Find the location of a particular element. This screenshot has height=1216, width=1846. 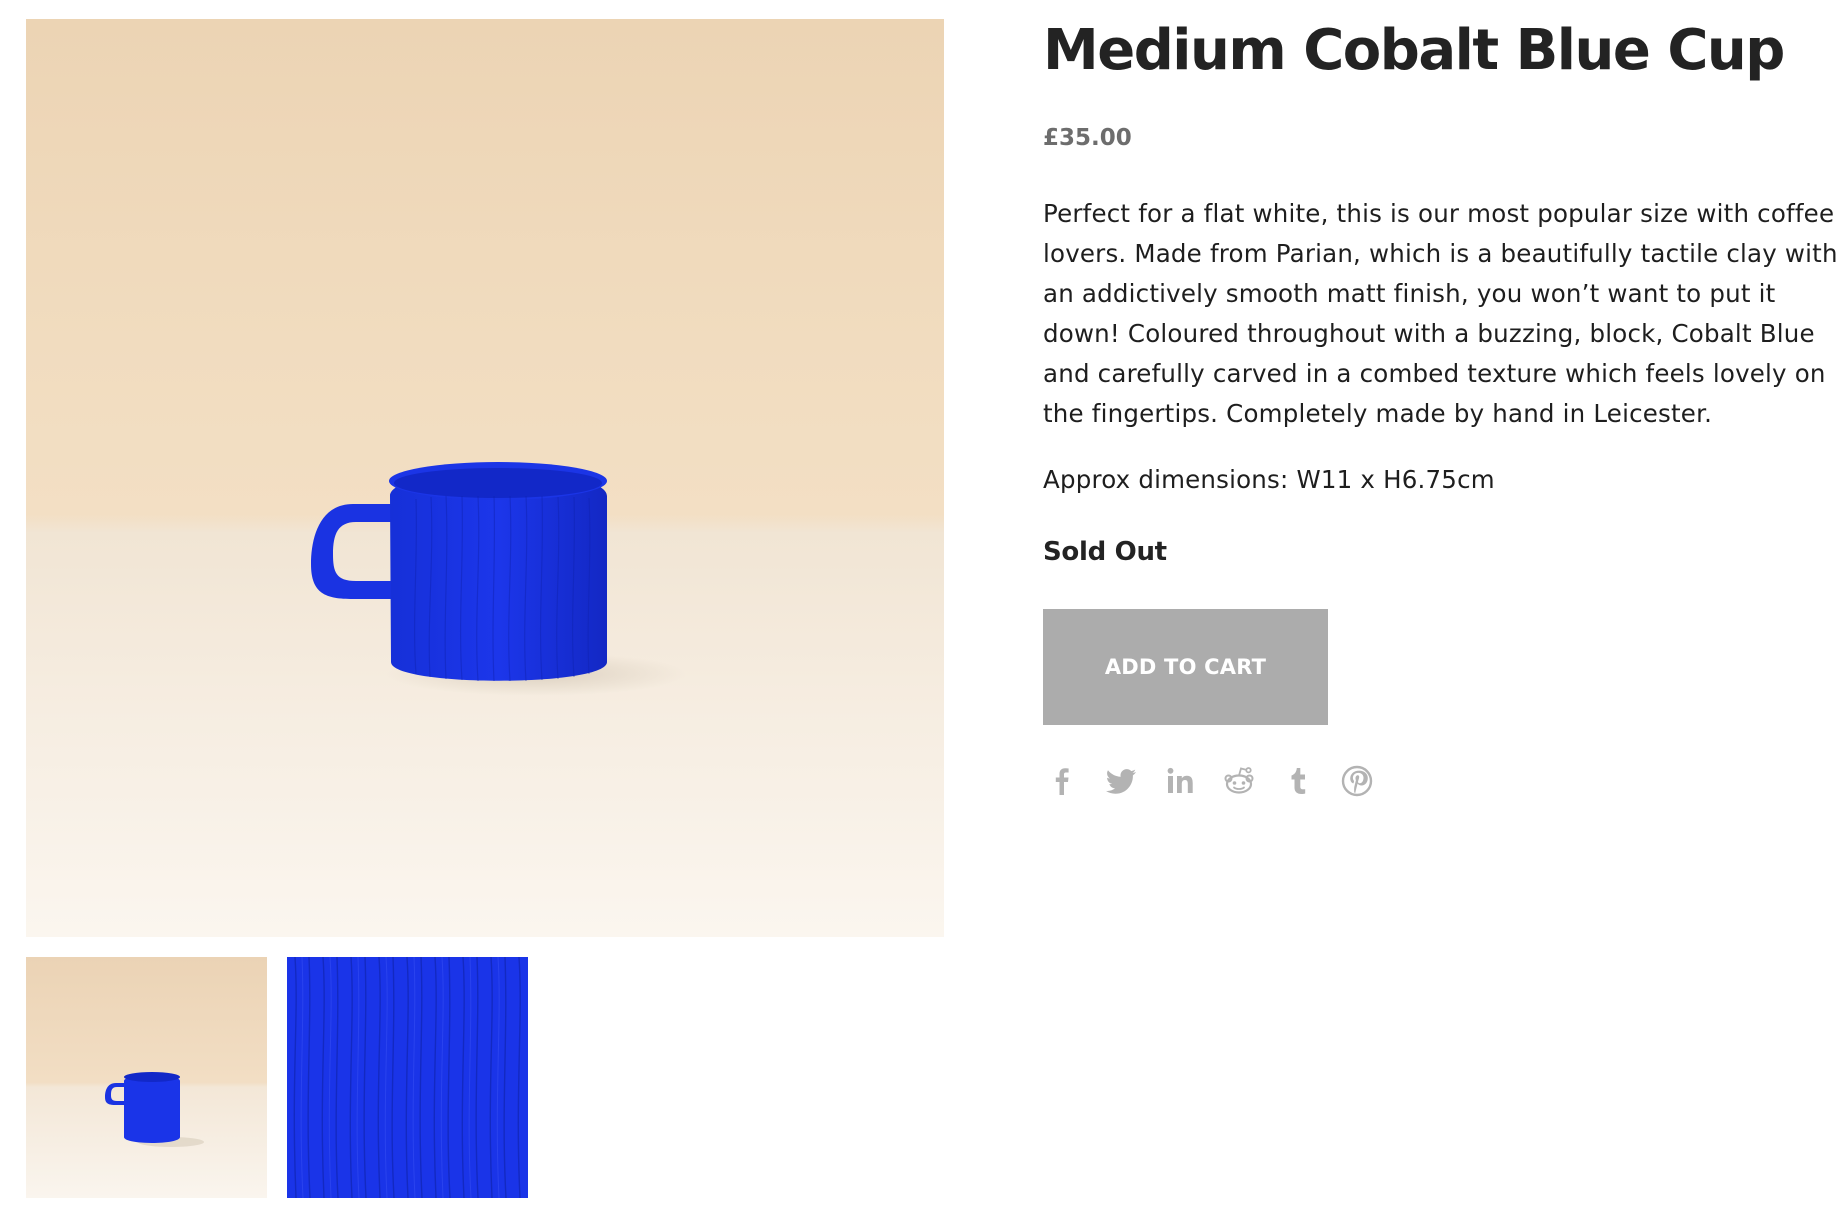

facebook-icon is located at coordinates (1062, 781).